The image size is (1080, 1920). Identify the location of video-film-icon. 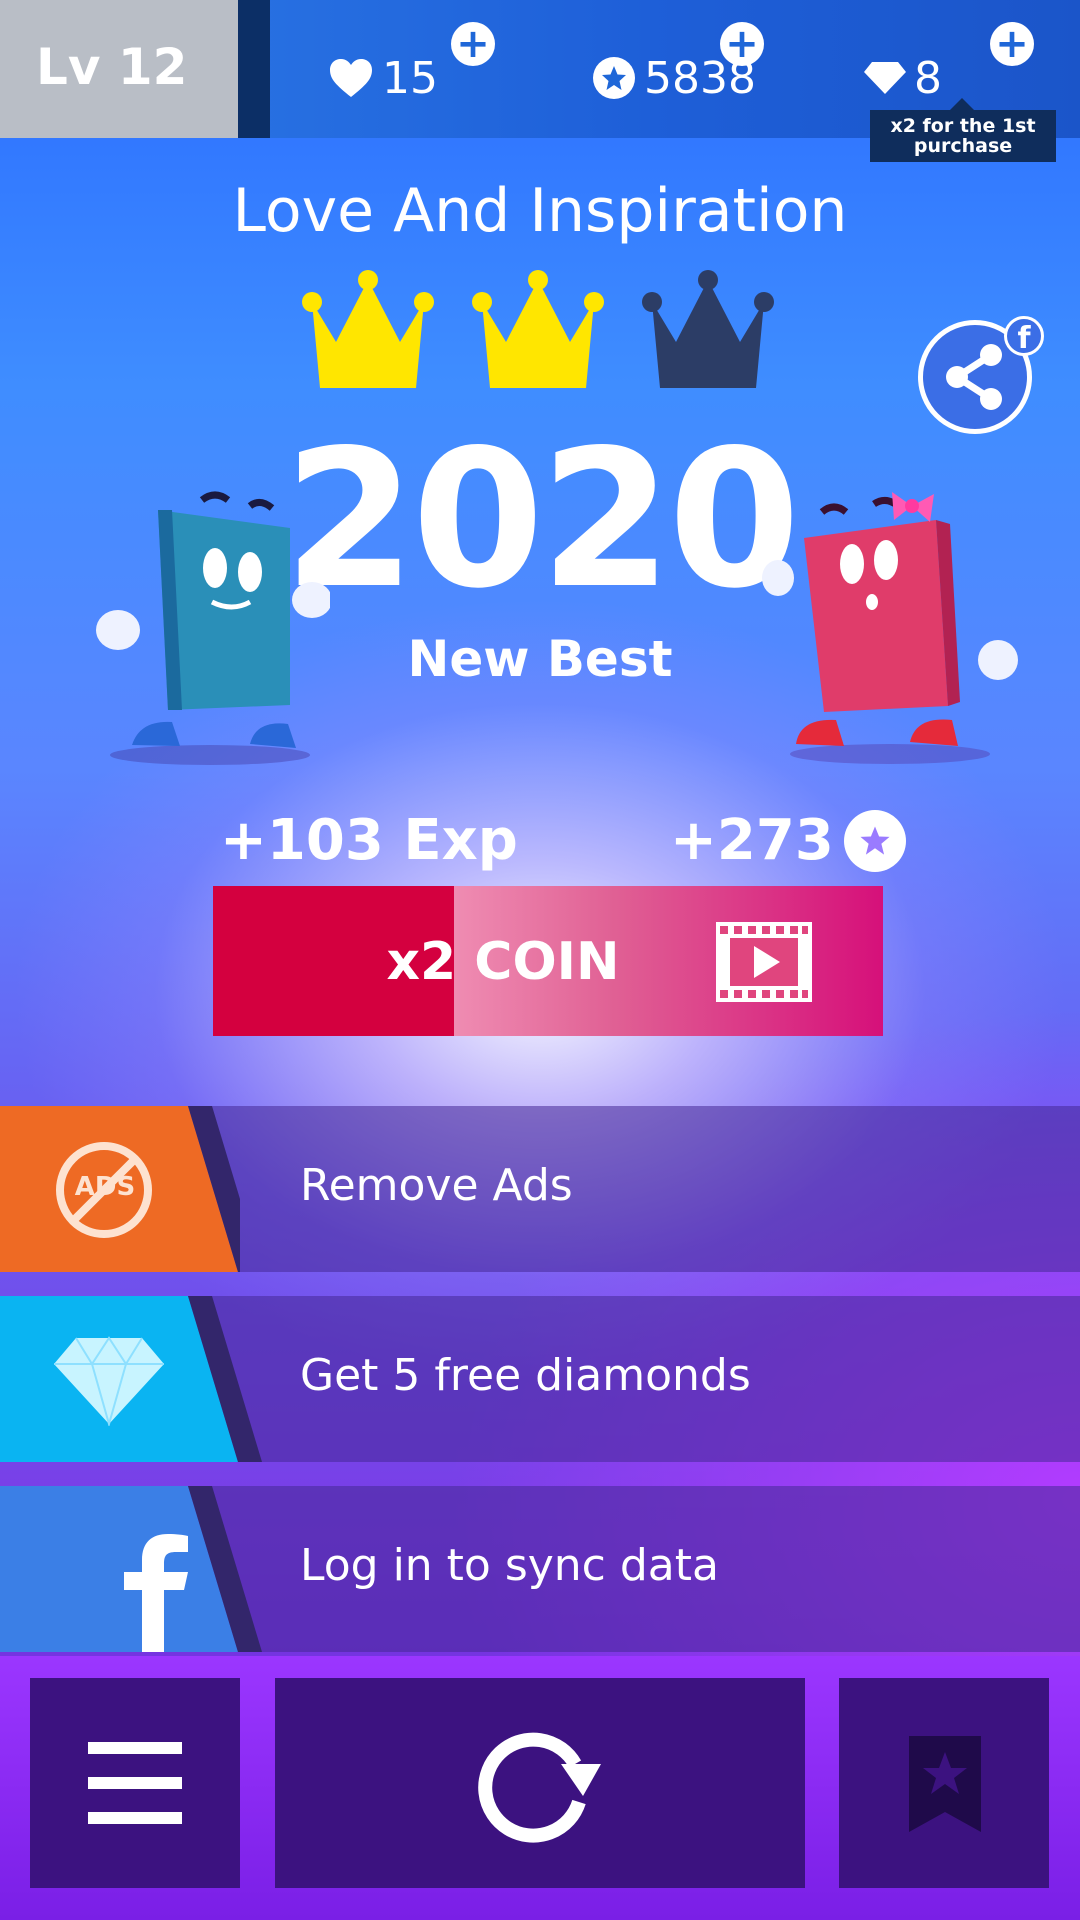
(764, 962).